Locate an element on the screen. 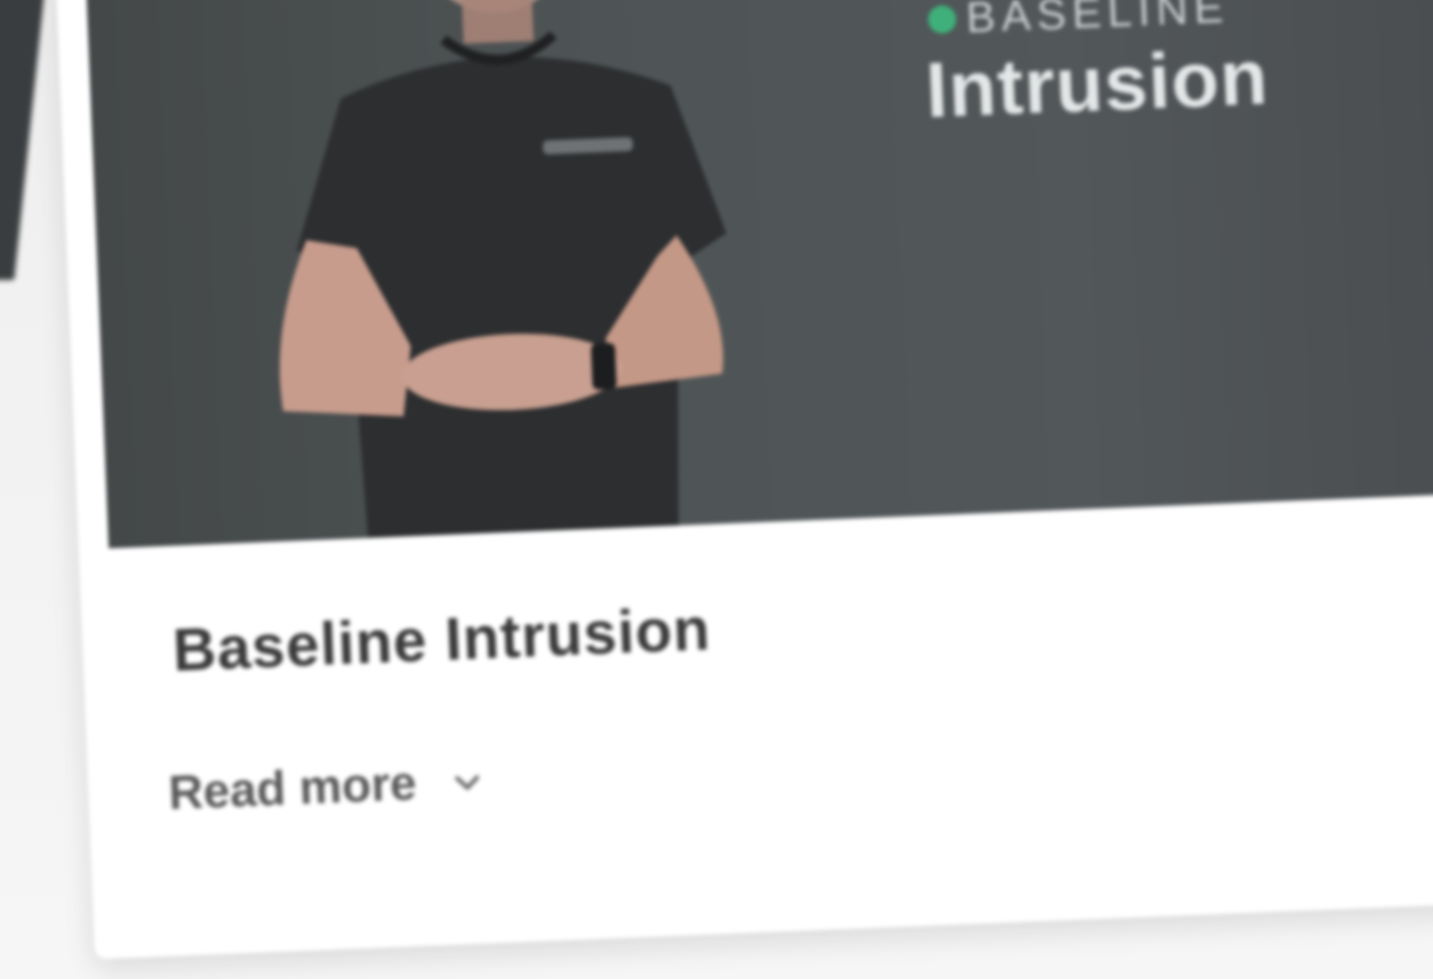 This screenshot has width=1433, height=979. read-more-button: Read more is located at coordinates (326, 787).